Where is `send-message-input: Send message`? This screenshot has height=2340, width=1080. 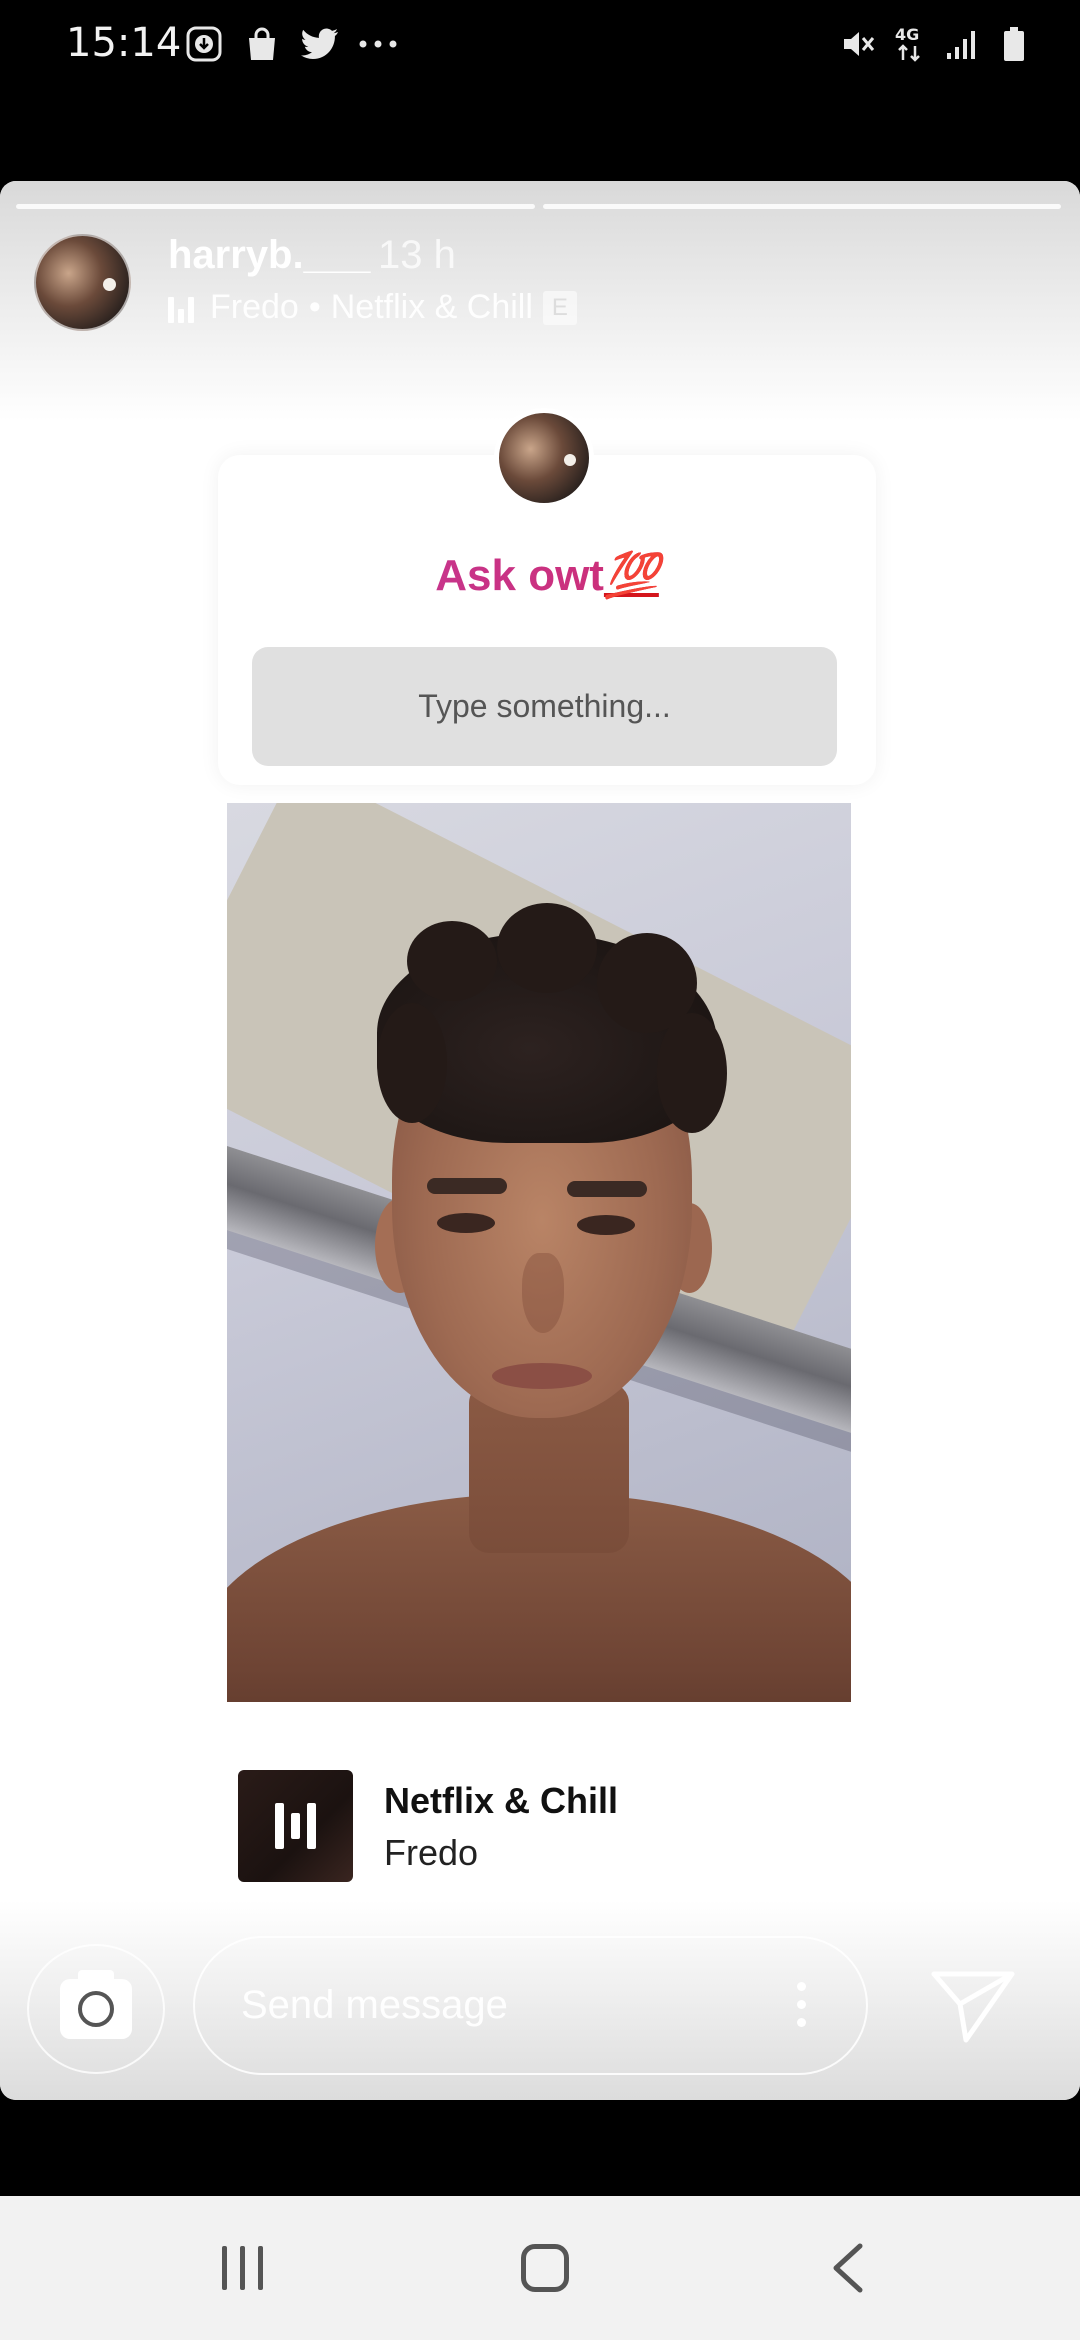
send-message-input: Send message is located at coordinates (530, 2005).